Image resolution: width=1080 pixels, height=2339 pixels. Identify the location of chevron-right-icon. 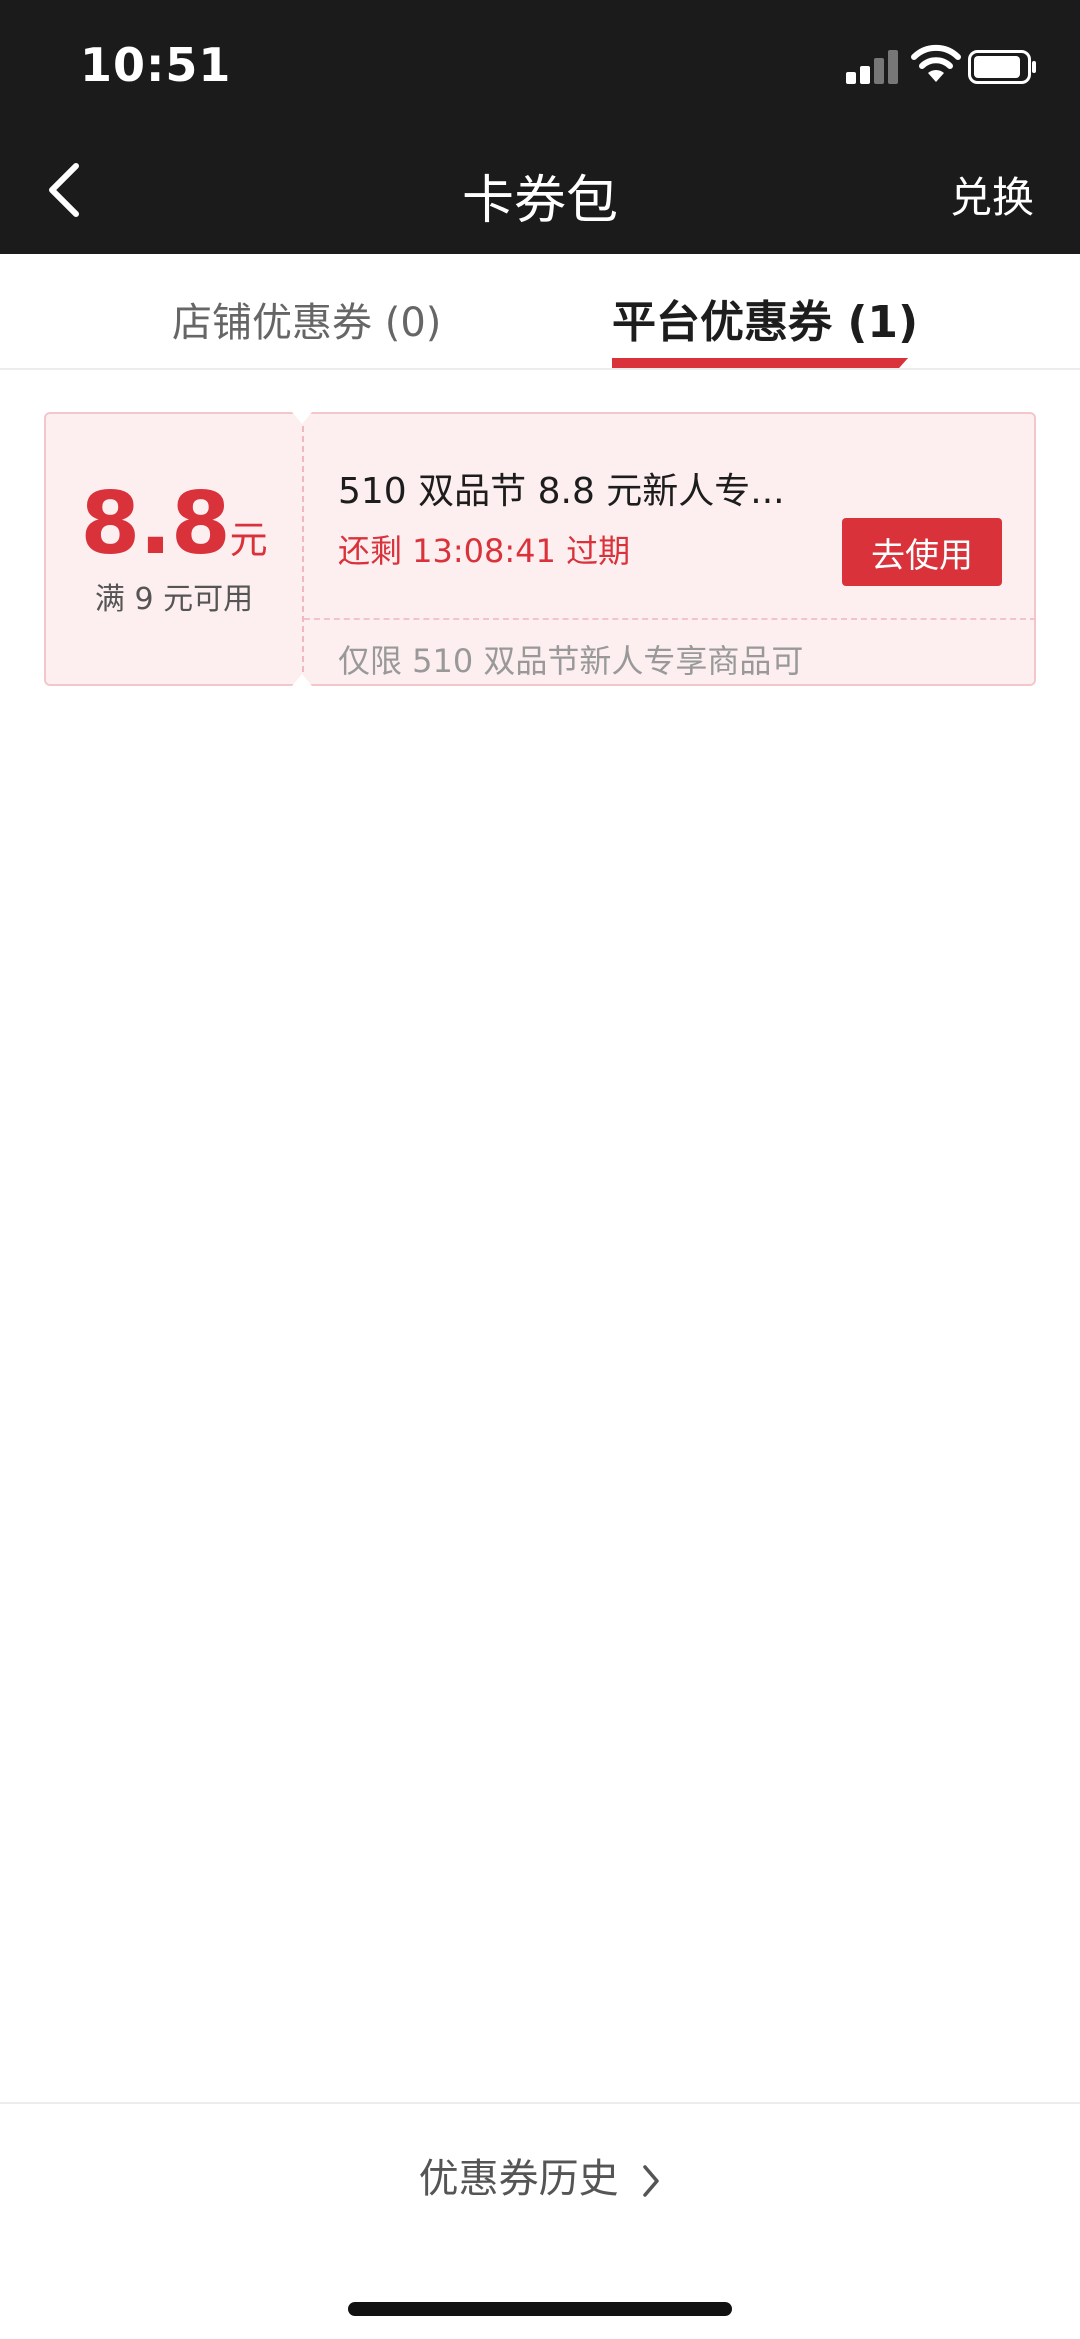
(651, 2181).